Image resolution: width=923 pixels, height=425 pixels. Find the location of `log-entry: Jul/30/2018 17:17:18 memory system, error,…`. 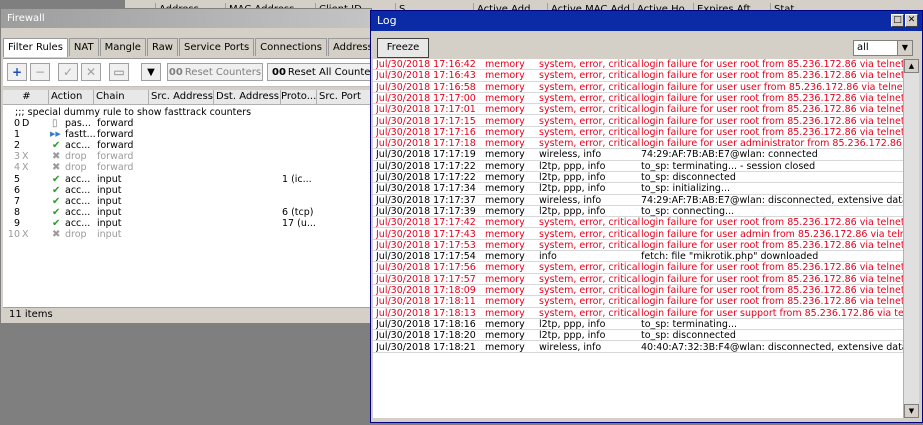

log-entry: Jul/30/2018 17:17:18 memory system, error,… is located at coordinates (638, 144).